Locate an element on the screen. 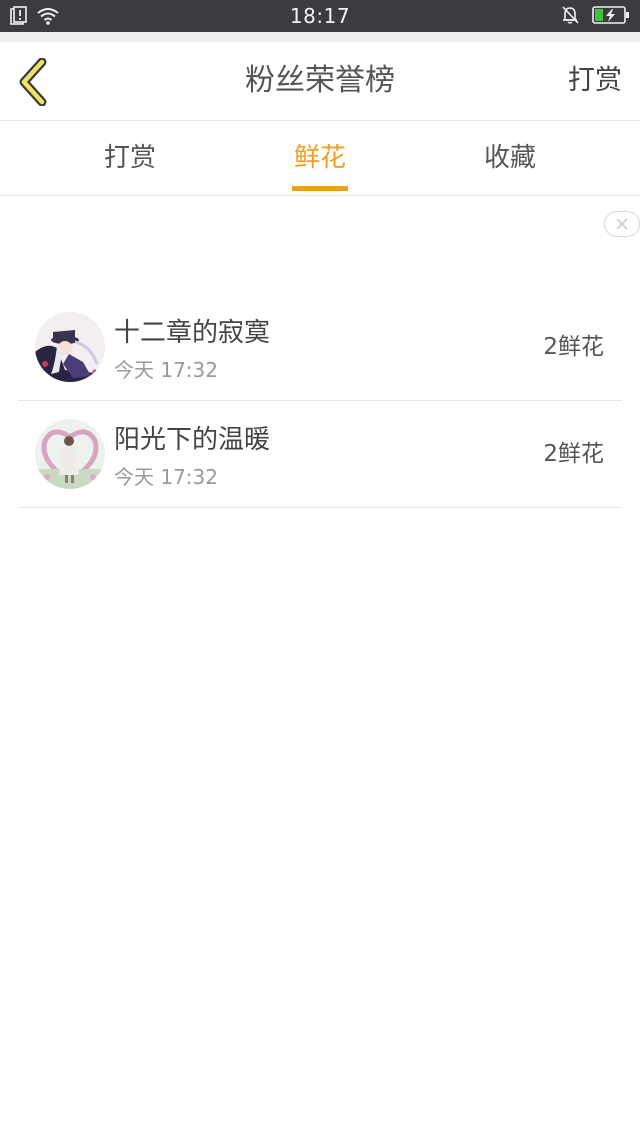  tab-favorites: 收藏 is located at coordinates (510, 158).